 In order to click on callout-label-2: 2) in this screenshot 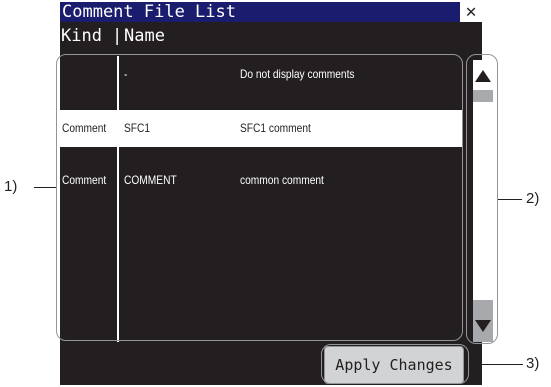, I will do `click(533, 198)`.